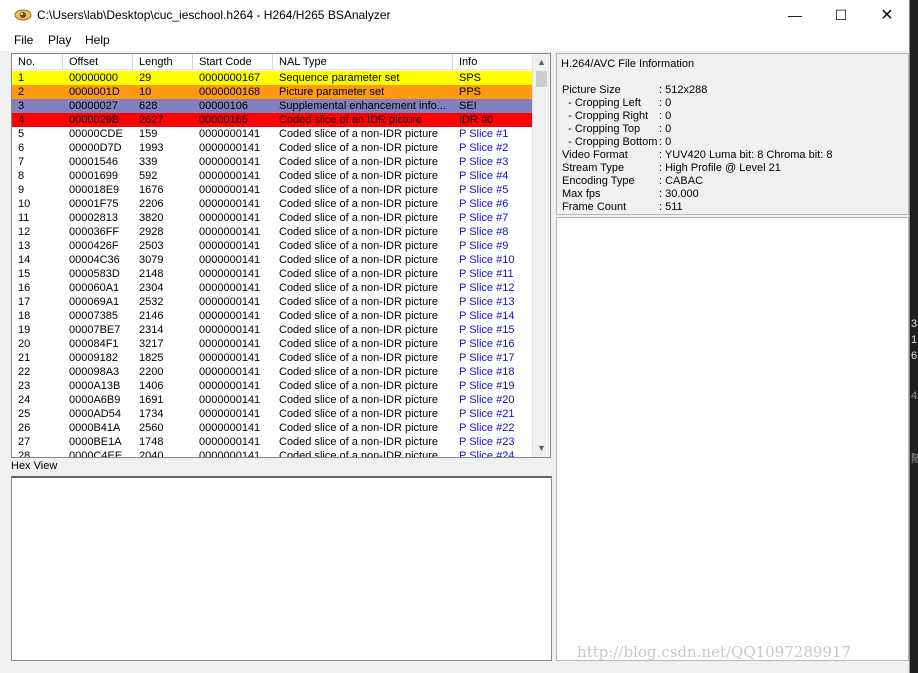 The width and height of the screenshot is (918, 673). I want to click on cell-info: P Slice #1, so click(484, 134).